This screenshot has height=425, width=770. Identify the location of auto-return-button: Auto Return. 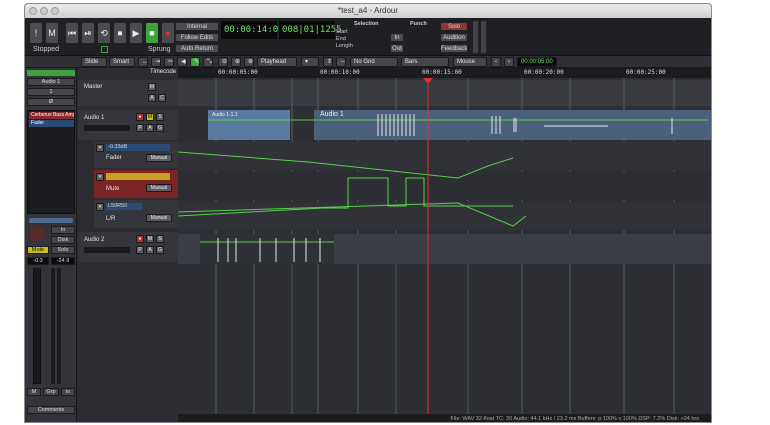
(197, 48).